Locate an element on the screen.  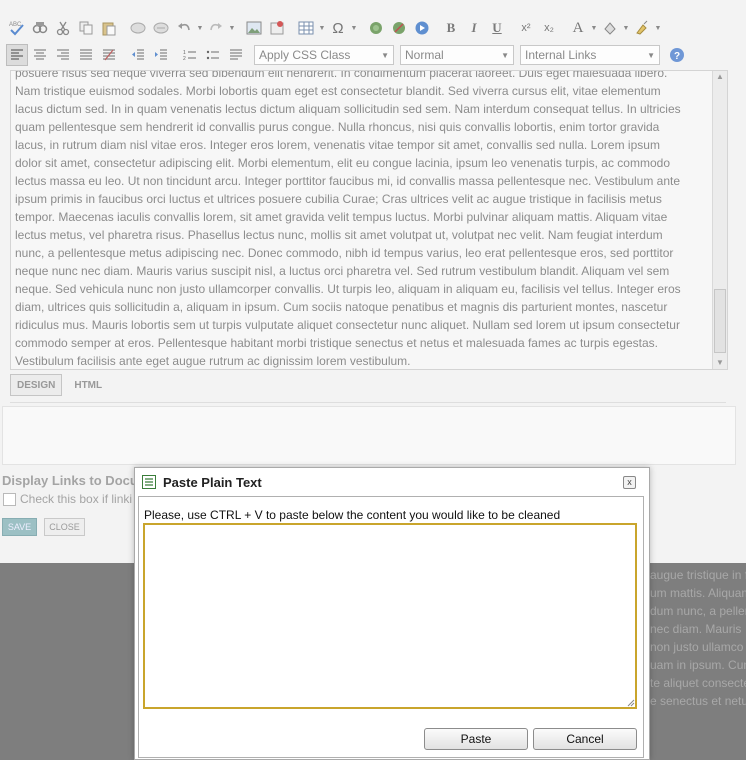
underline-glyph: U is located at coordinates (497, 27).